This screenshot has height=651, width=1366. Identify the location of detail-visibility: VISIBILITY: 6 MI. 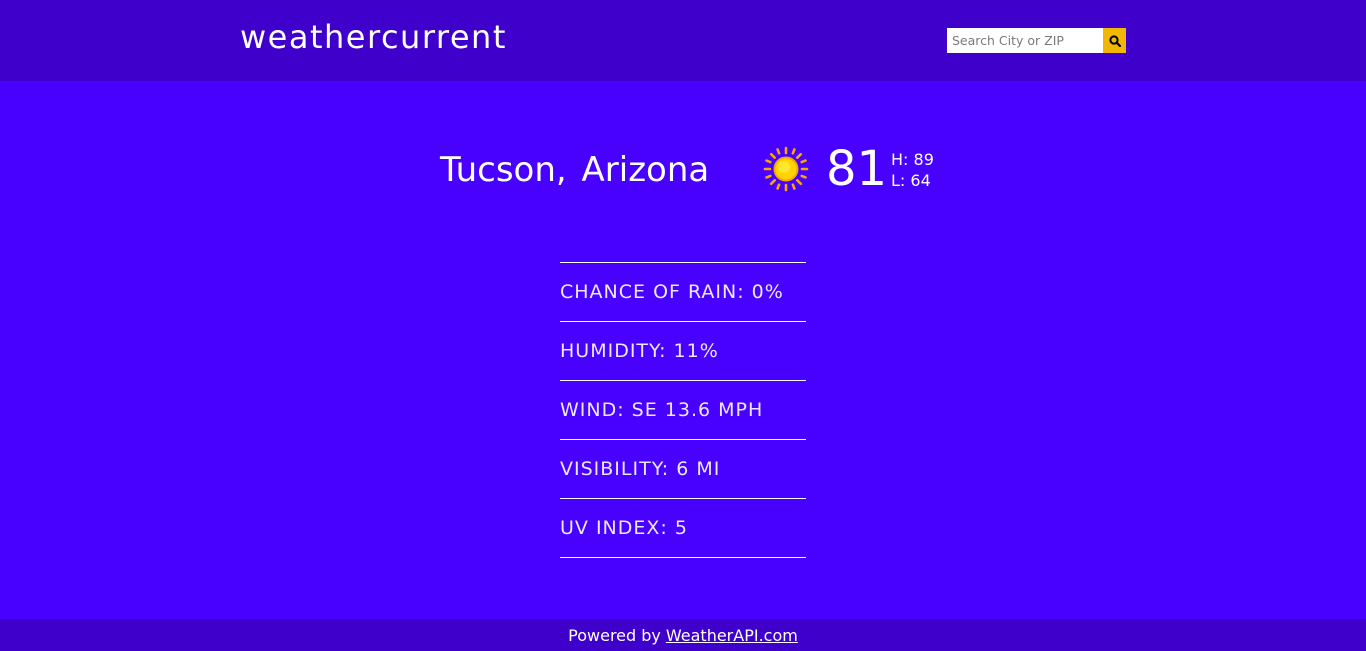
(683, 469).